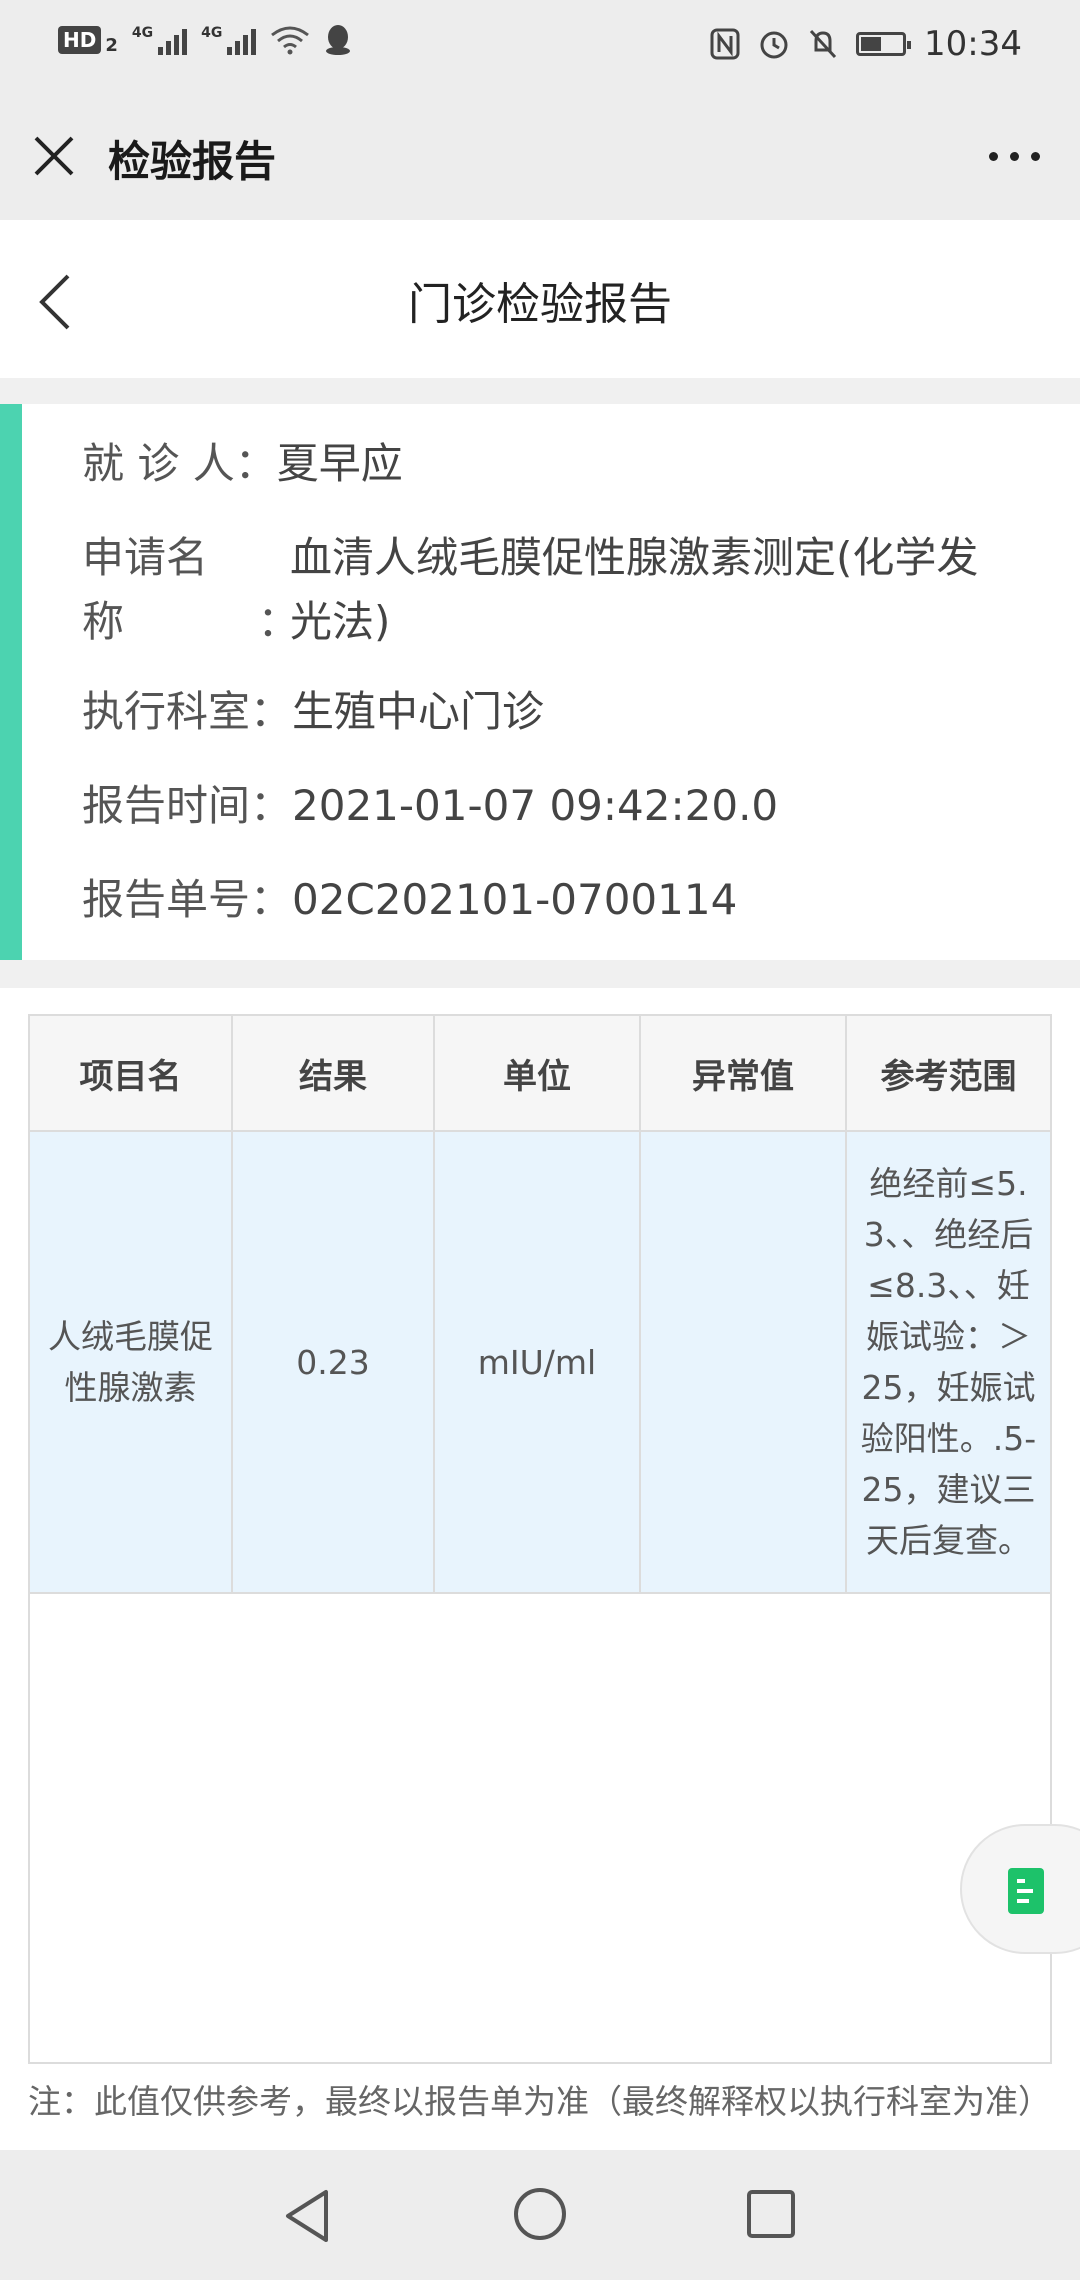 The width and height of the screenshot is (1080, 2280). I want to click on report-time-value: 2021-01-07 09:42:20.0, so click(535, 805).